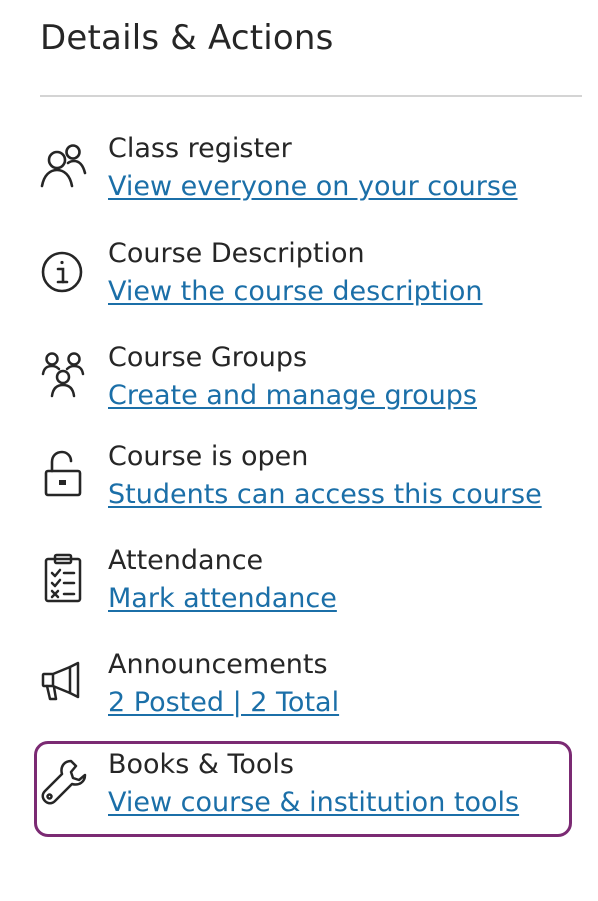 This screenshot has width=598, height=901. I want to click on item-attendance: Attendance Mark attendance, so click(307, 593).